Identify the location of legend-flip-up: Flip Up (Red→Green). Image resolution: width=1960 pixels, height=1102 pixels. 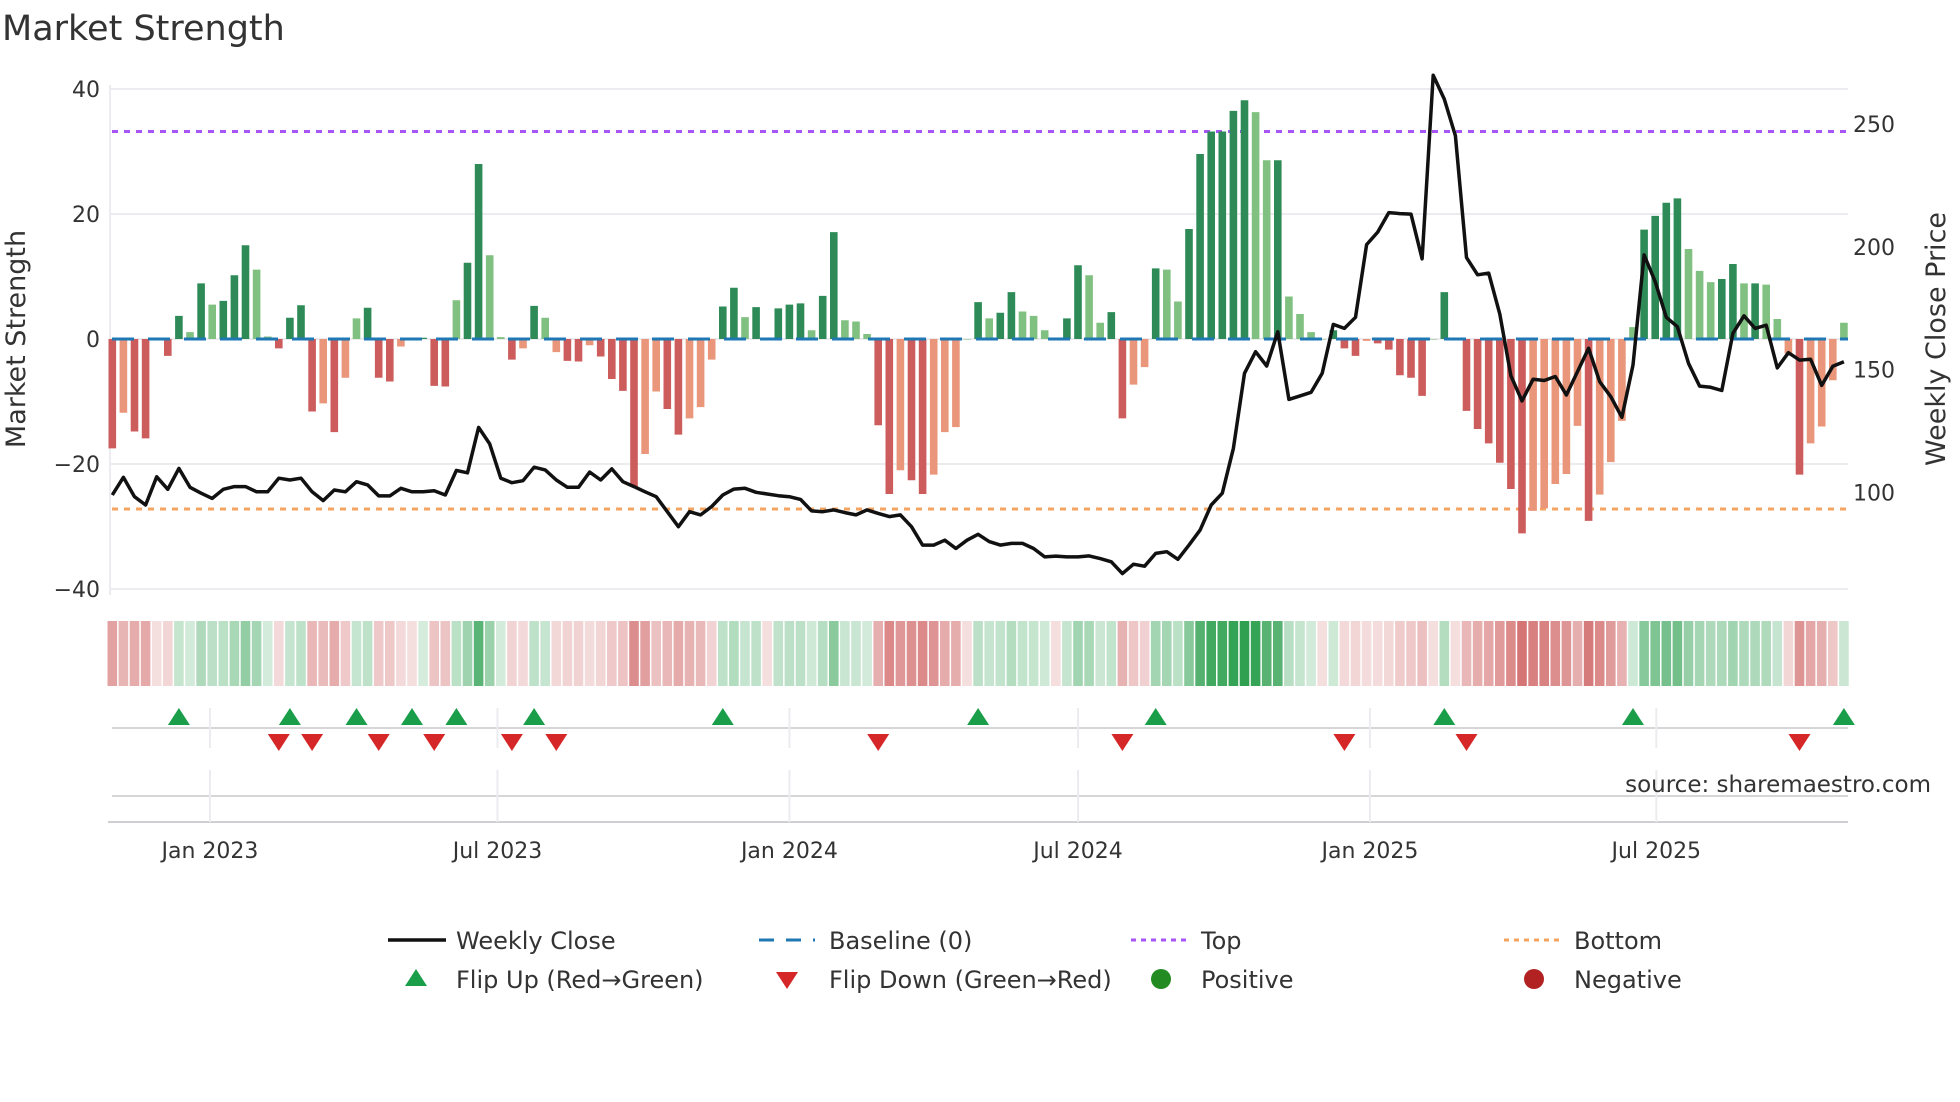
(554, 980).